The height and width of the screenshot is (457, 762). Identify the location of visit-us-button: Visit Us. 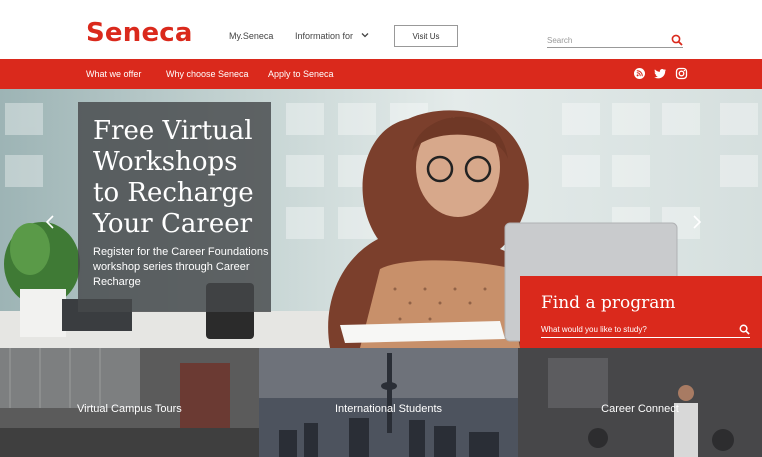
(426, 36).